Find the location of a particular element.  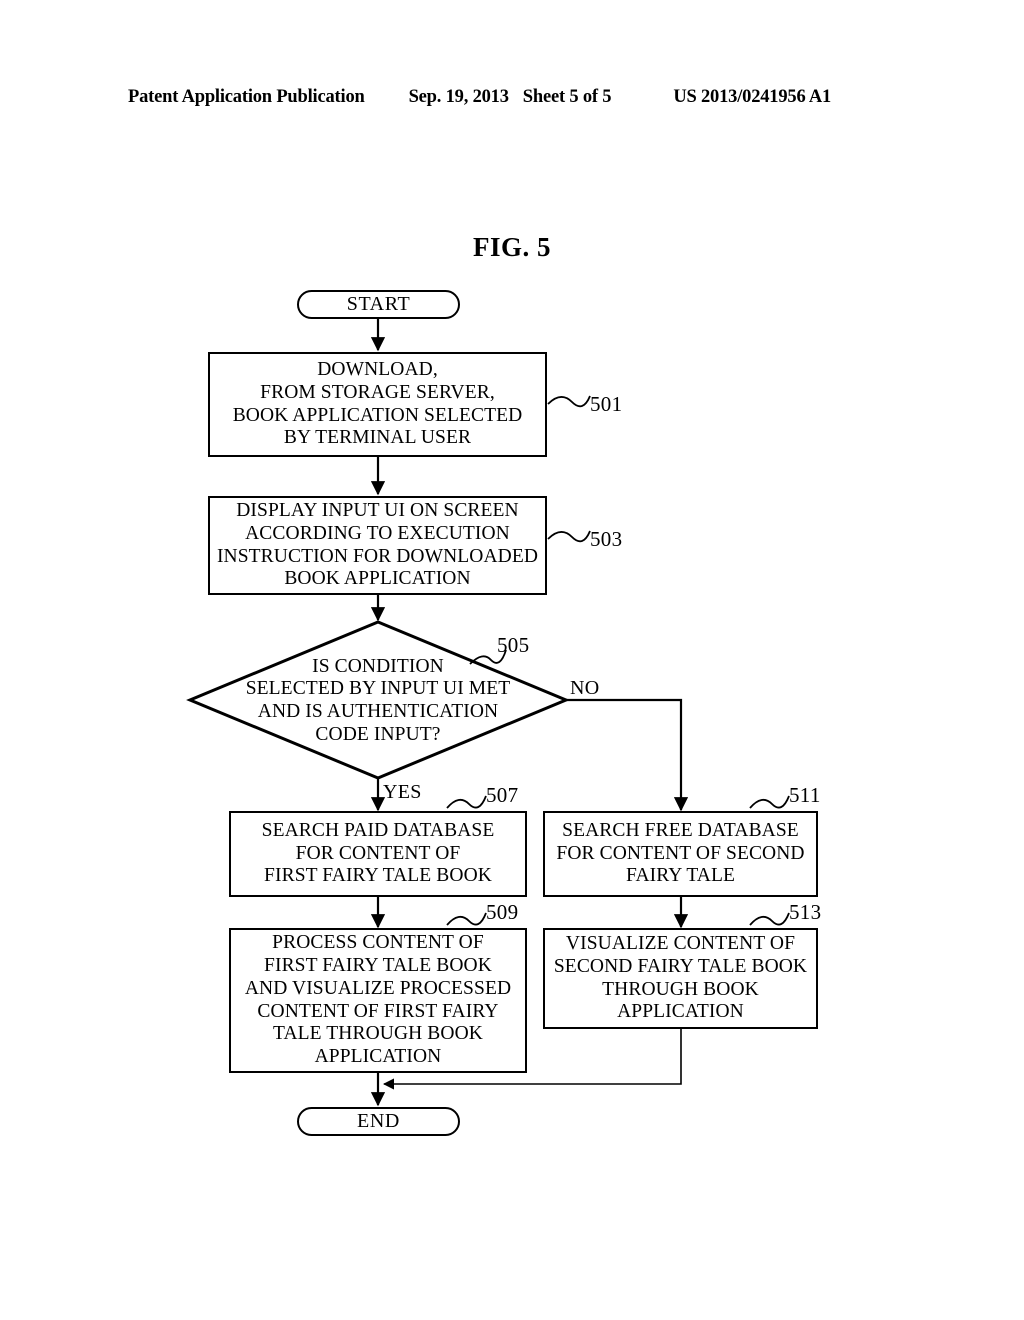

branch-label-yes: YES is located at coordinates (402, 792).